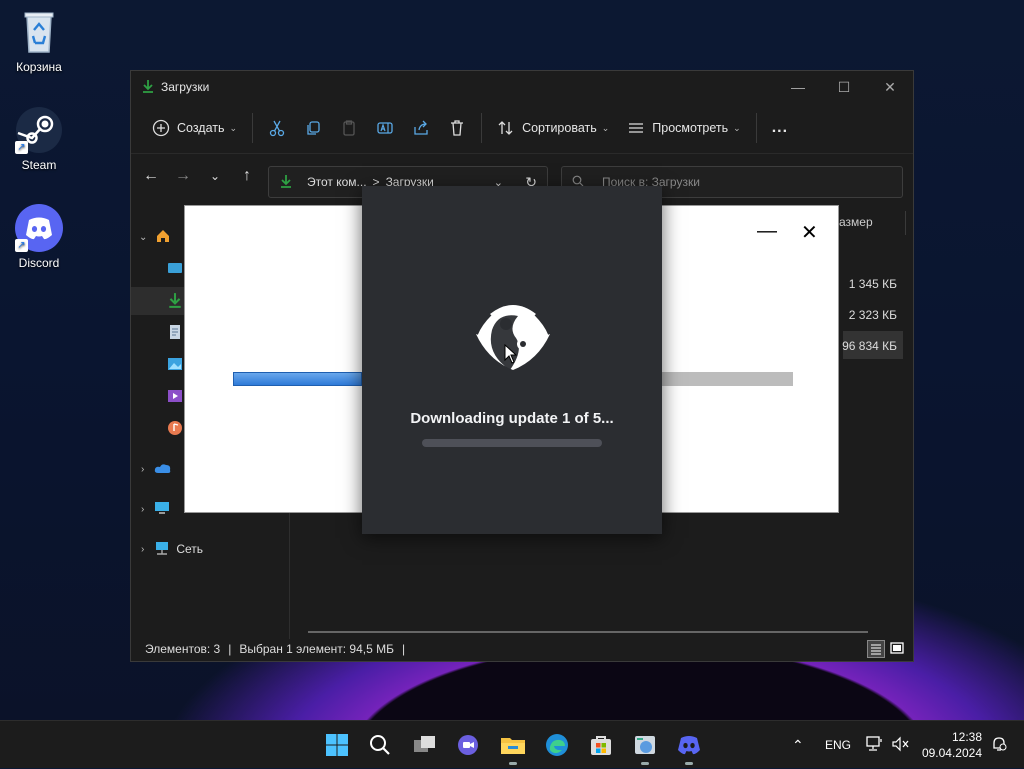 This screenshot has width=1024, height=769. I want to click on shortcut-arrow-icon: ↗, so click(21, 147).